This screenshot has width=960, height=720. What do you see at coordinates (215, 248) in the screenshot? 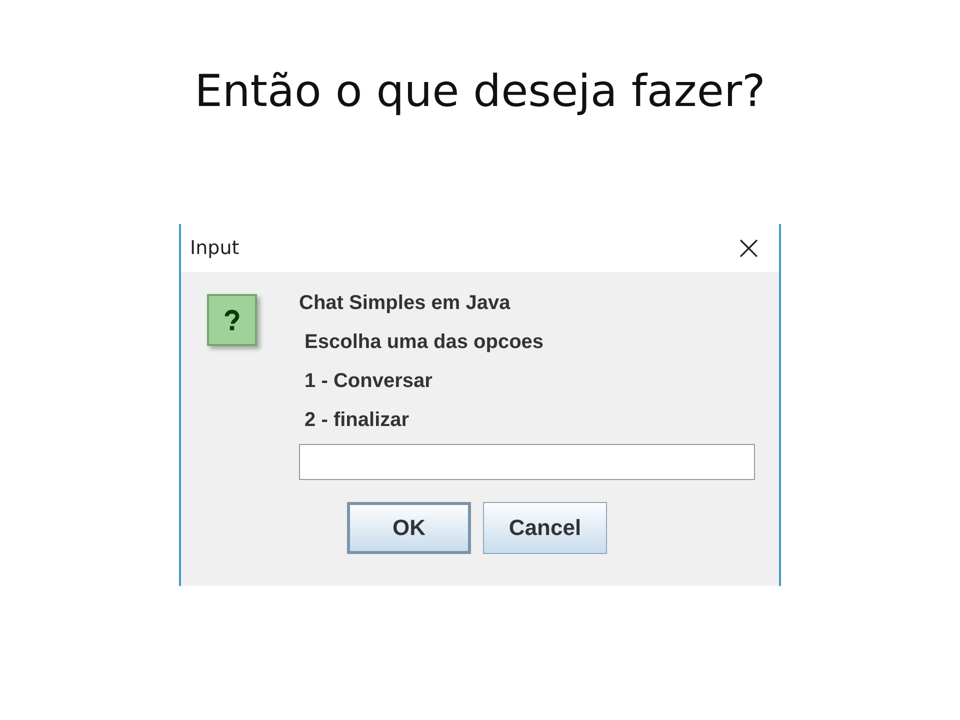
I see `window-title: Input` at bounding box center [215, 248].